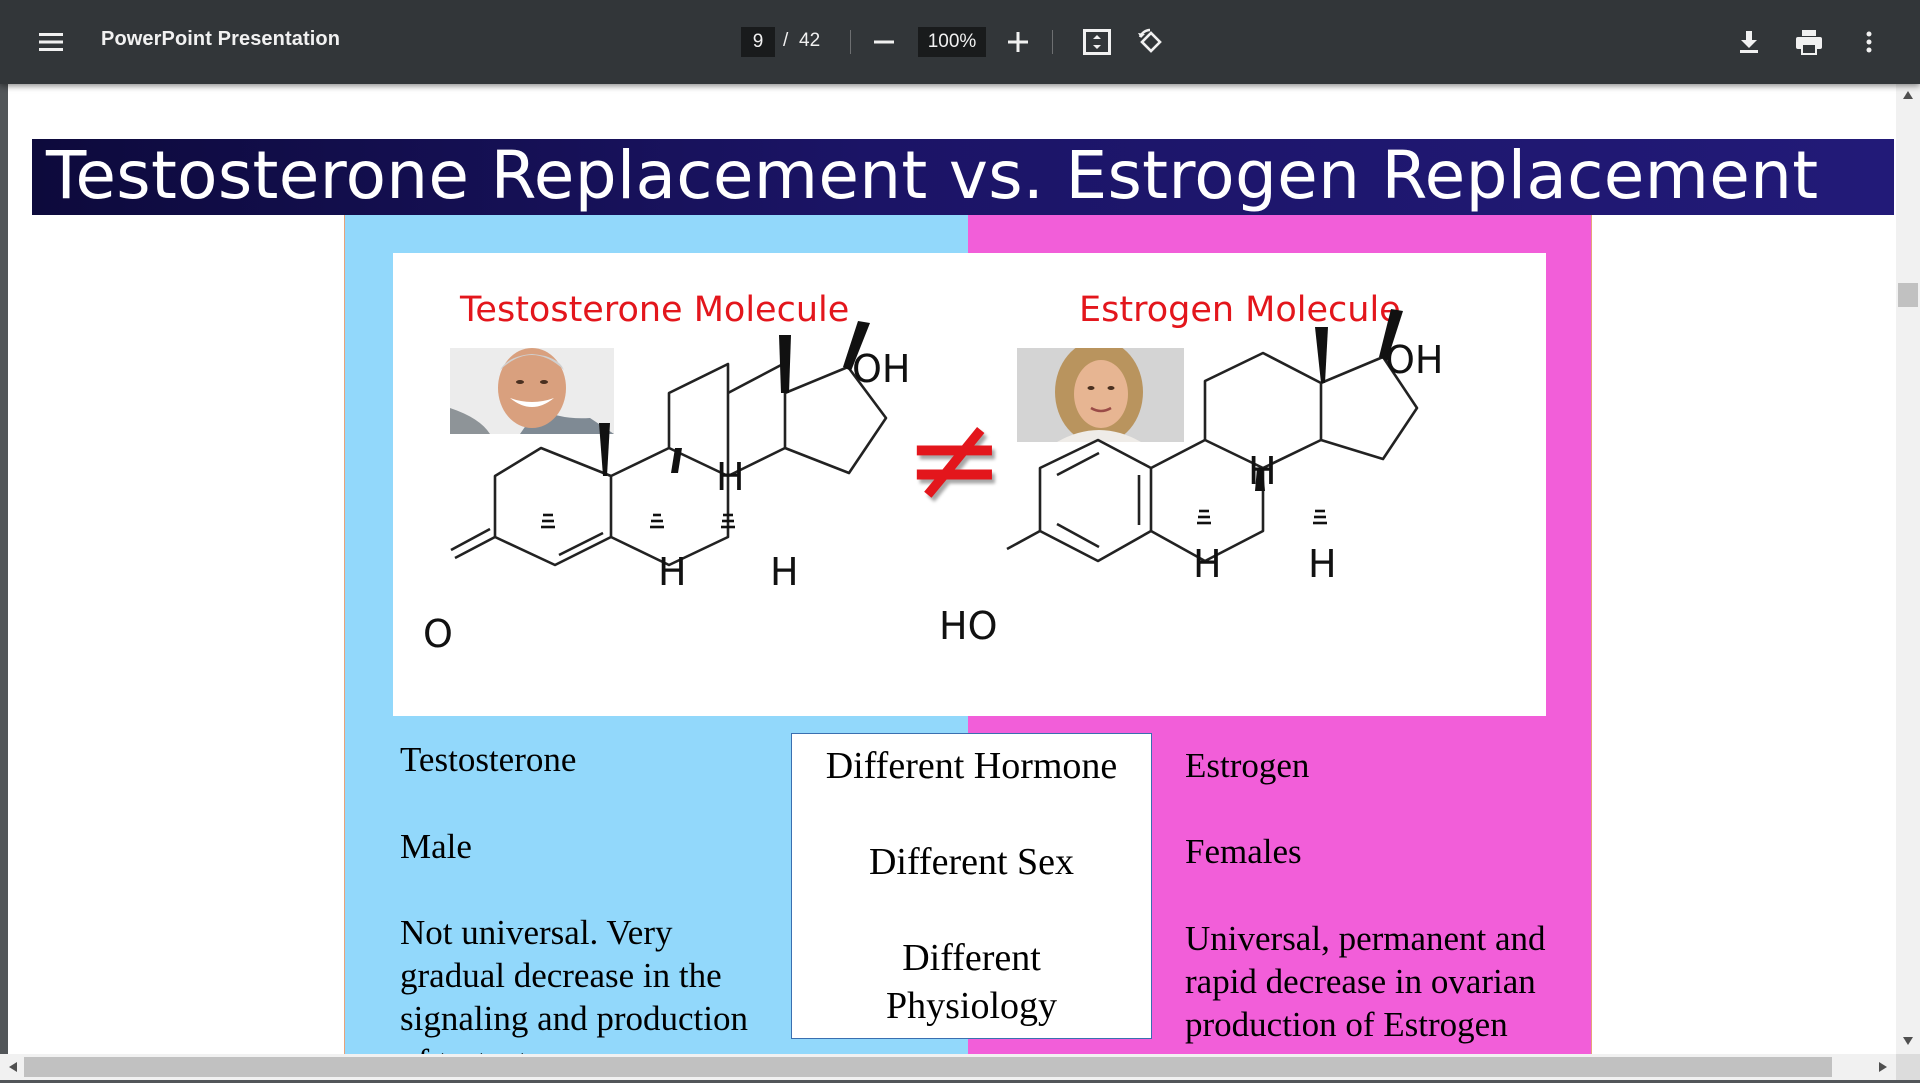 This screenshot has height=1083, width=1920. Describe the element at coordinates (971, 1006) in the screenshot. I see `difference-physiology-line: Physiology` at that location.